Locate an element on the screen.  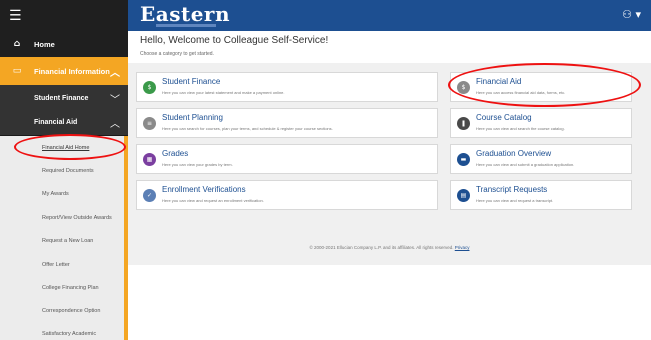
home-icon: ⌂ is located at coordinates (17, 44).